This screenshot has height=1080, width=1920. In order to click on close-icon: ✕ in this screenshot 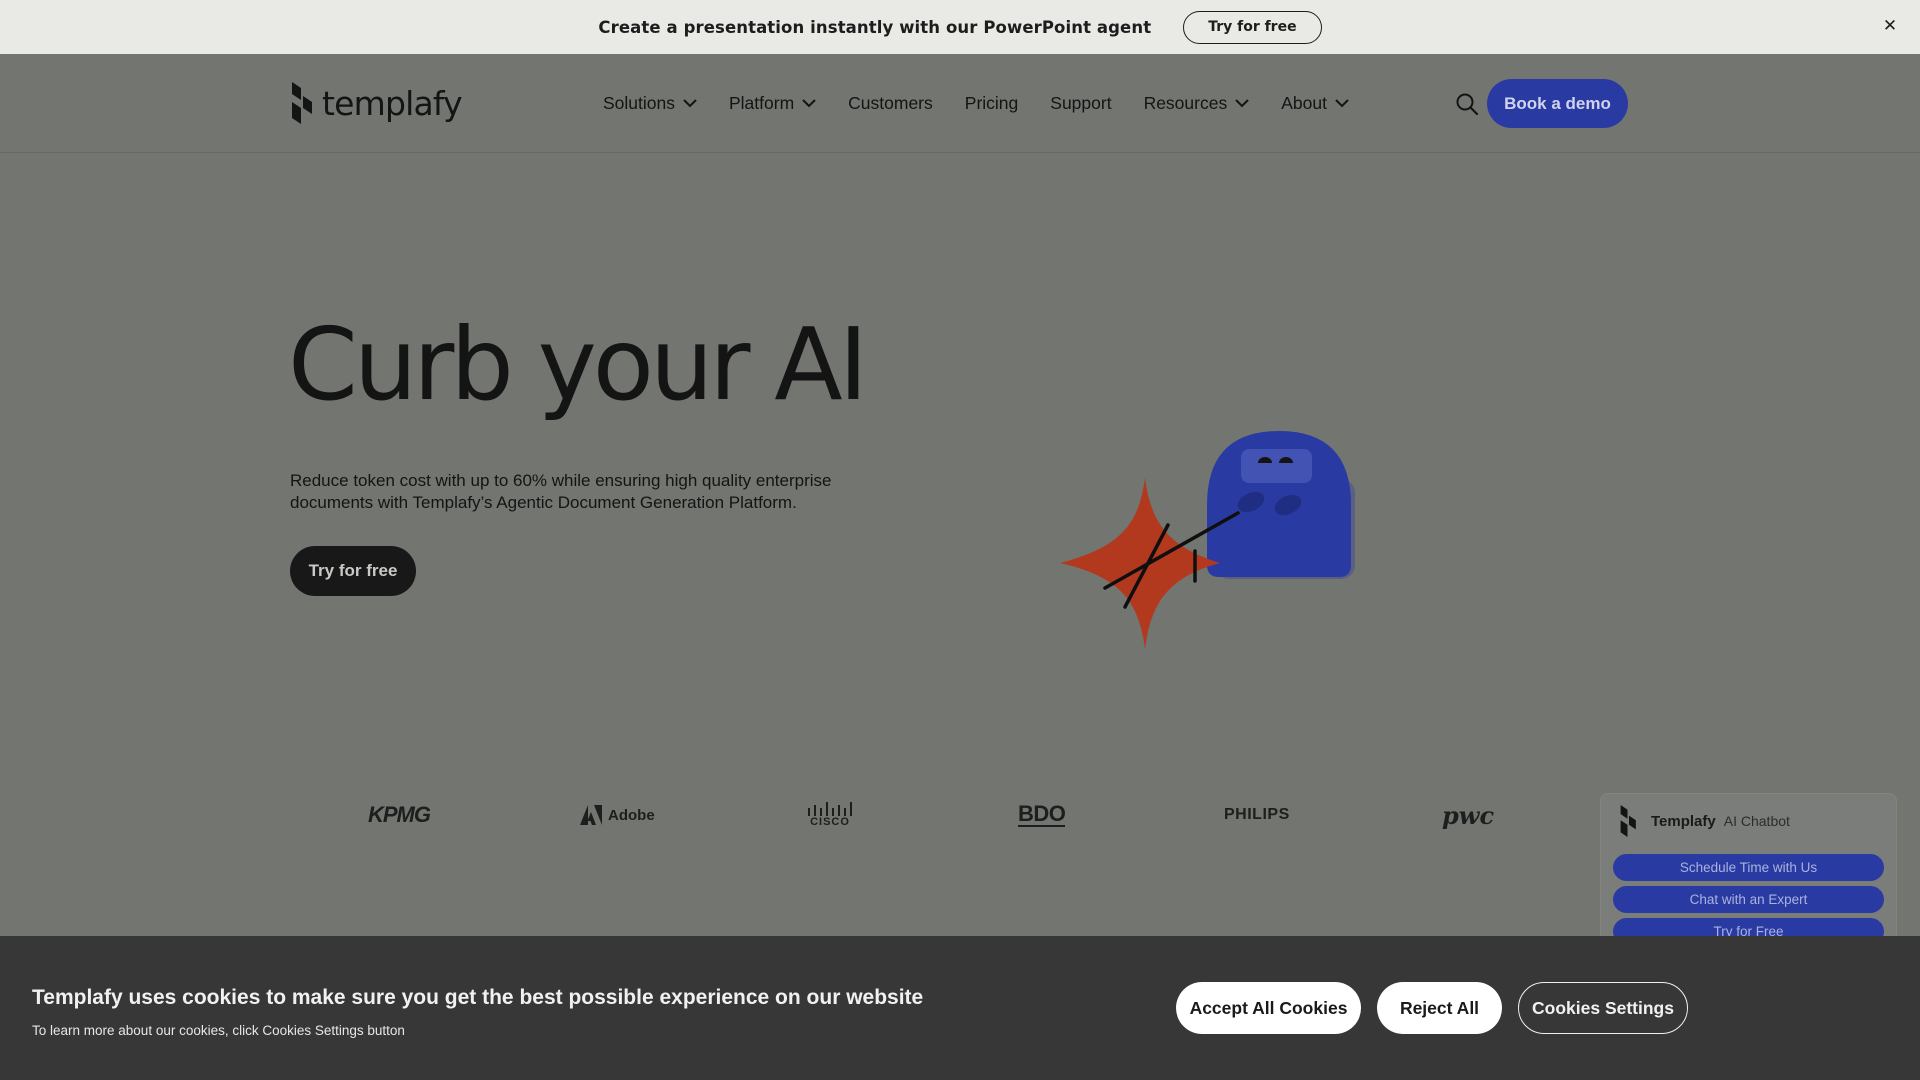, I will do `click(1890, 26)`.